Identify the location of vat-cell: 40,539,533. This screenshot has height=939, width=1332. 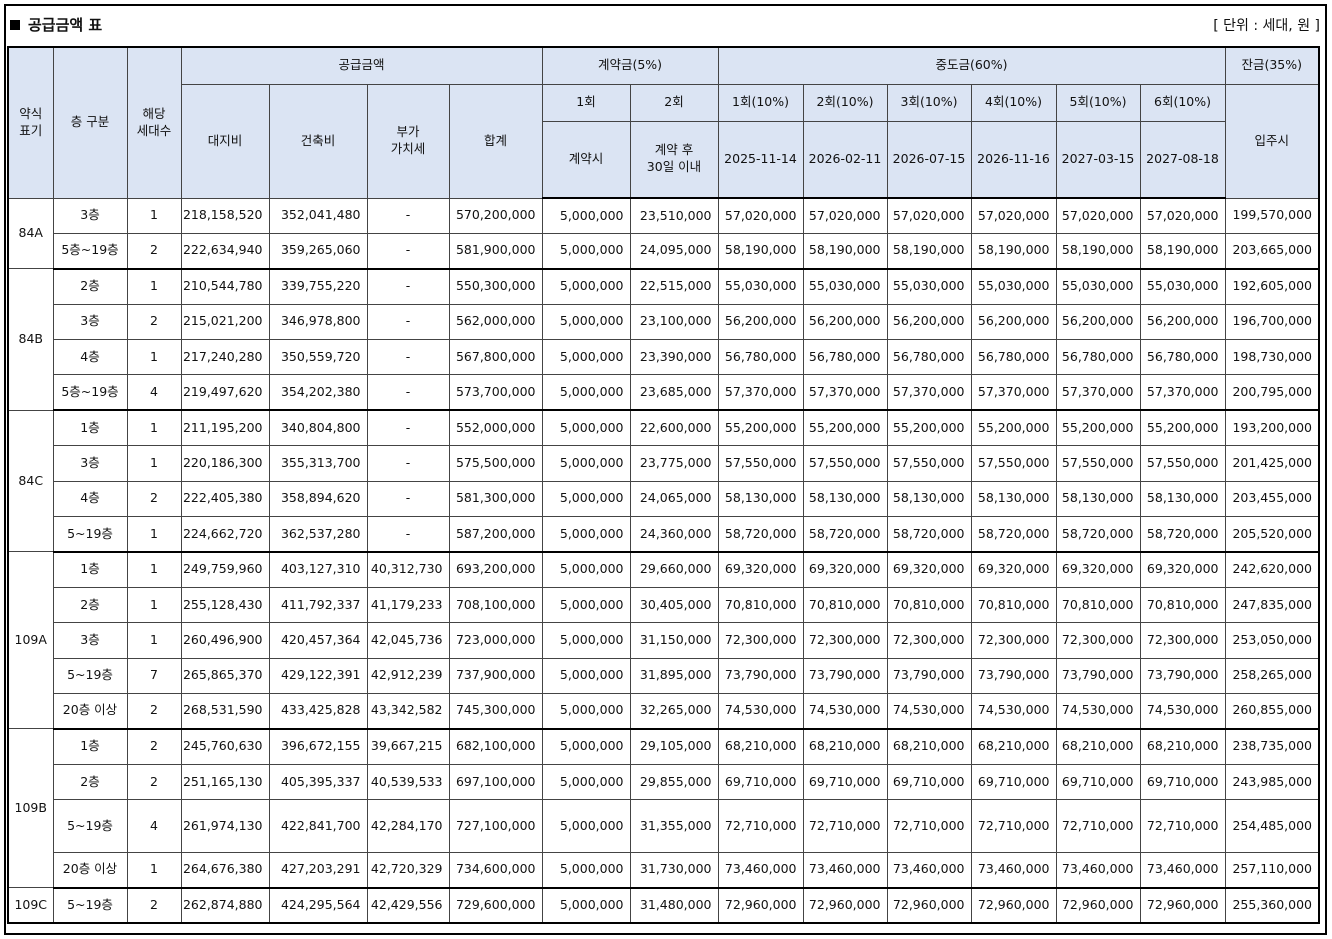
(408, 782).